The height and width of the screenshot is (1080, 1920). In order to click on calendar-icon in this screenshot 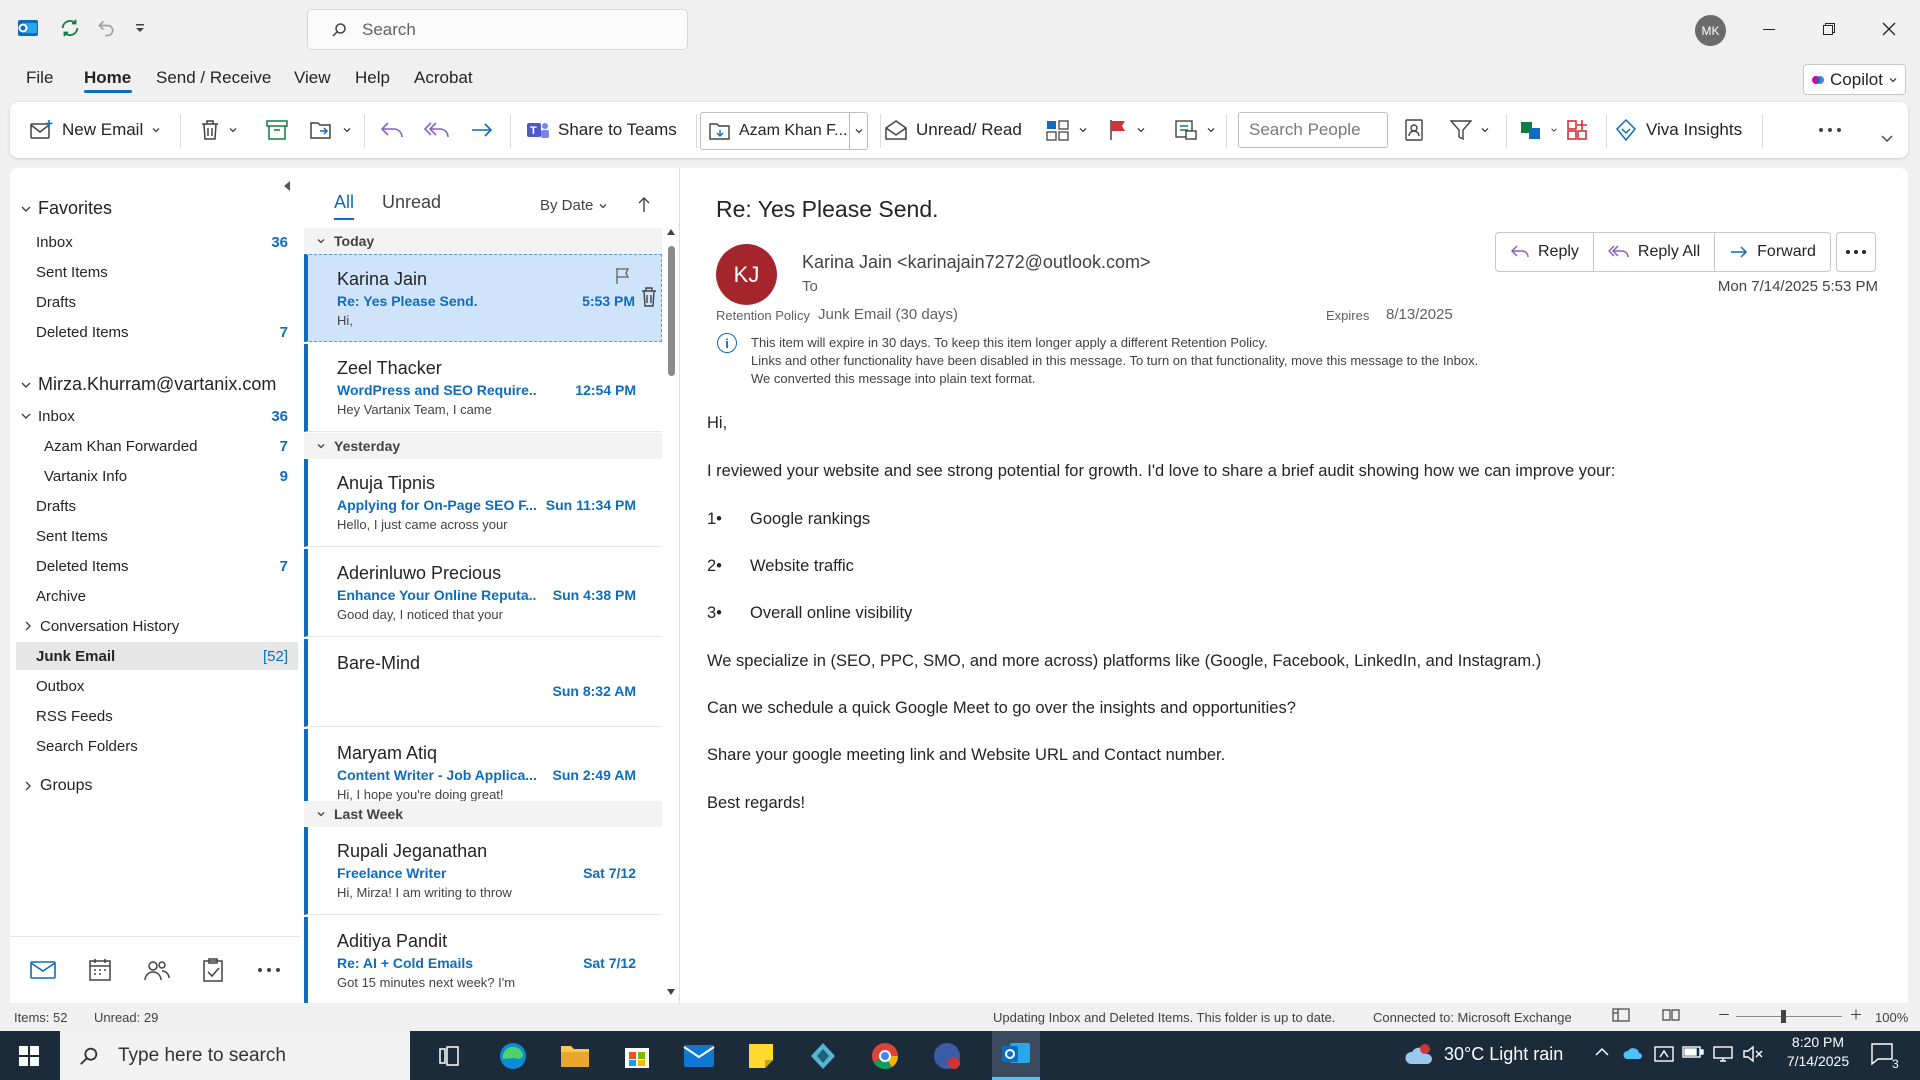, I will do `click(100, 970)`.